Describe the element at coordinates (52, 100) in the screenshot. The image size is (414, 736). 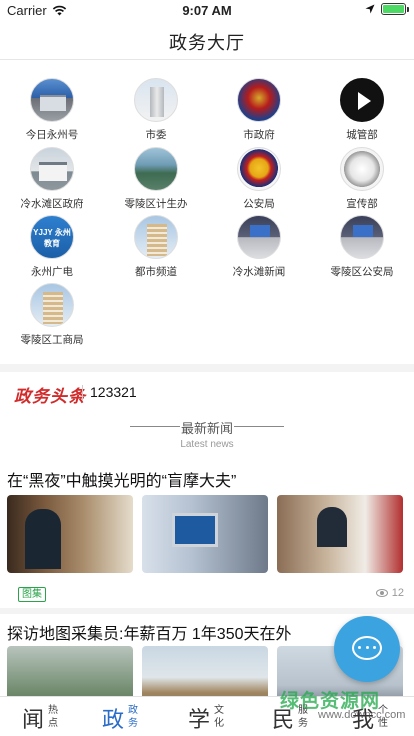
I see `blue-building-avatar` at that location.